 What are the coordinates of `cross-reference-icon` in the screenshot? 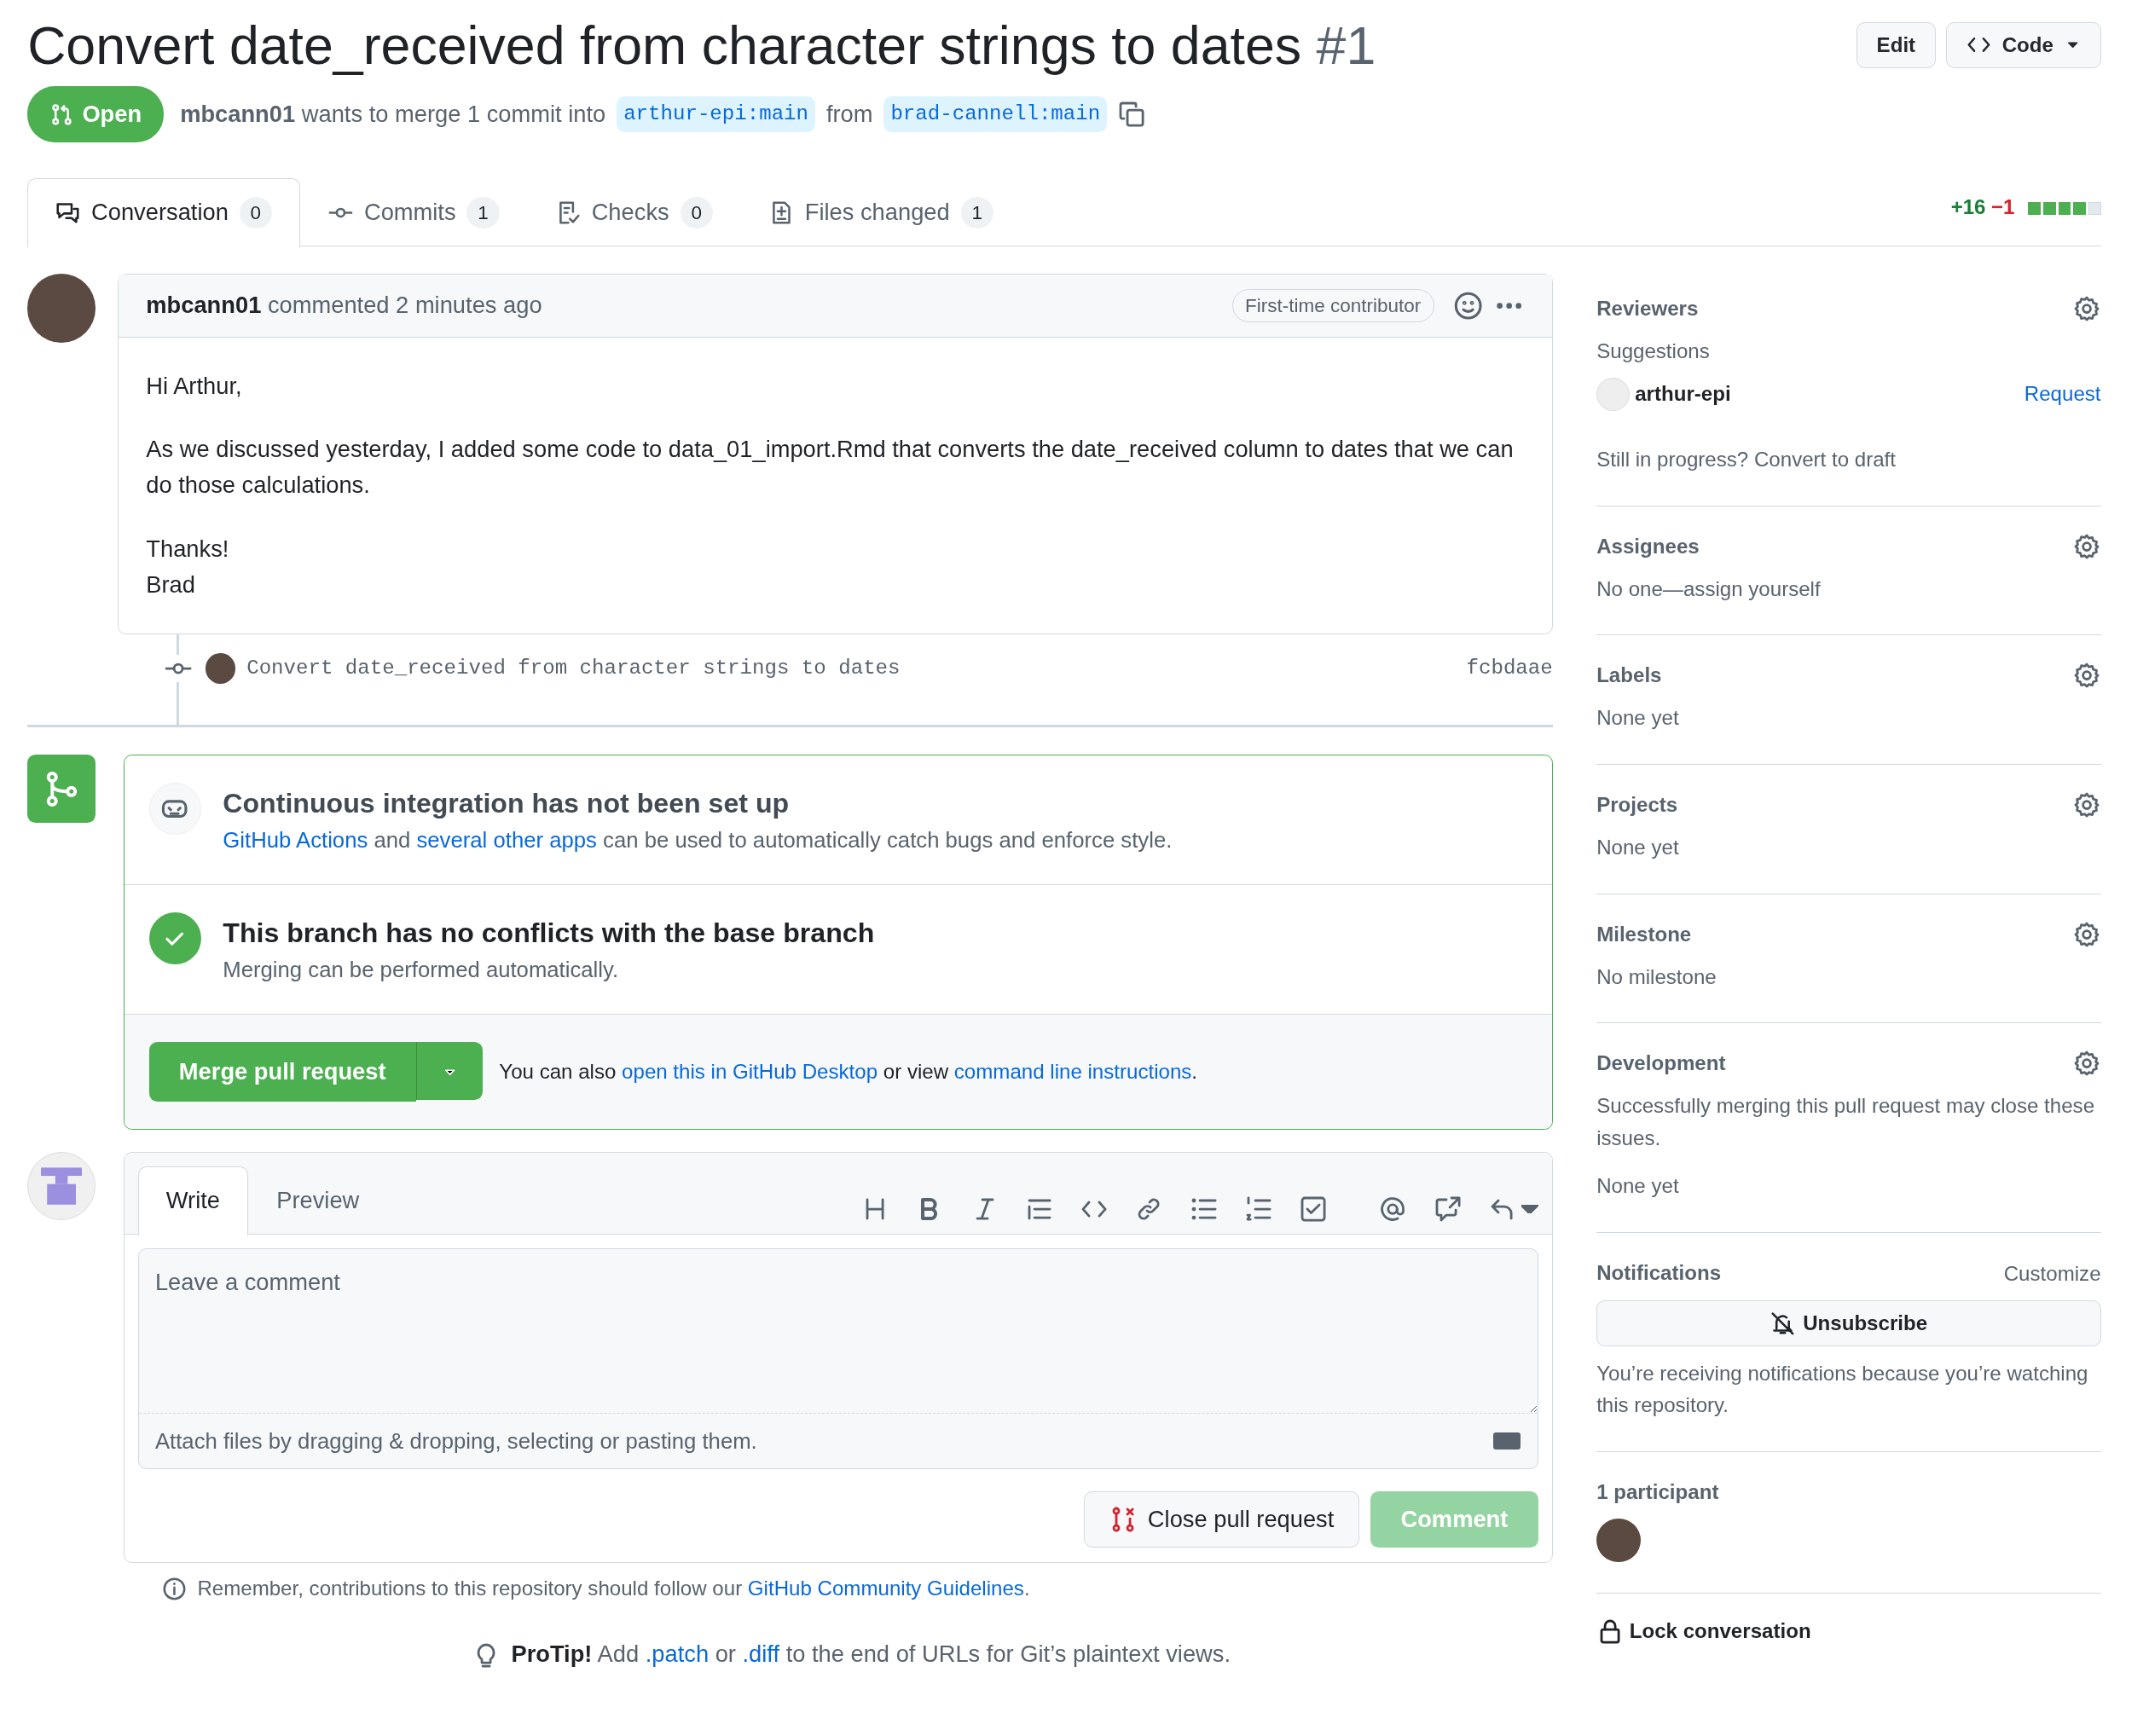 It's located at (1448, 1209).